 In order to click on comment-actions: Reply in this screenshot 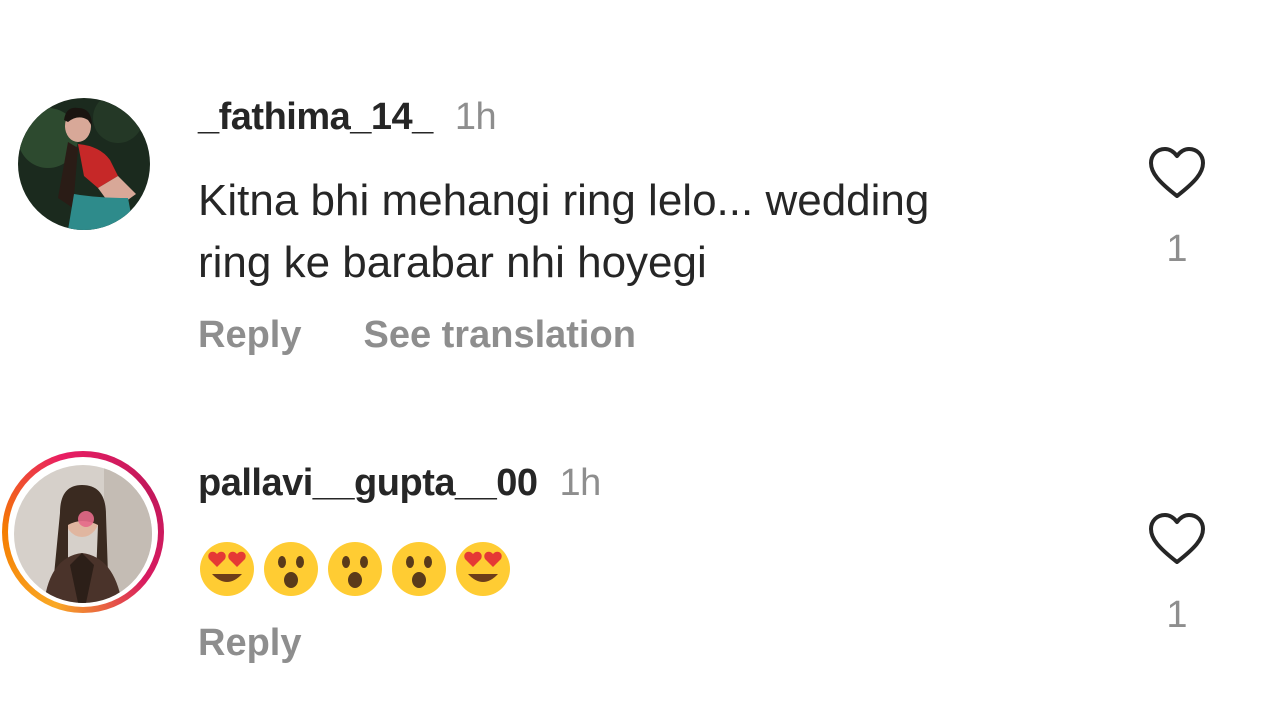, I will do `click(249, 643)`.